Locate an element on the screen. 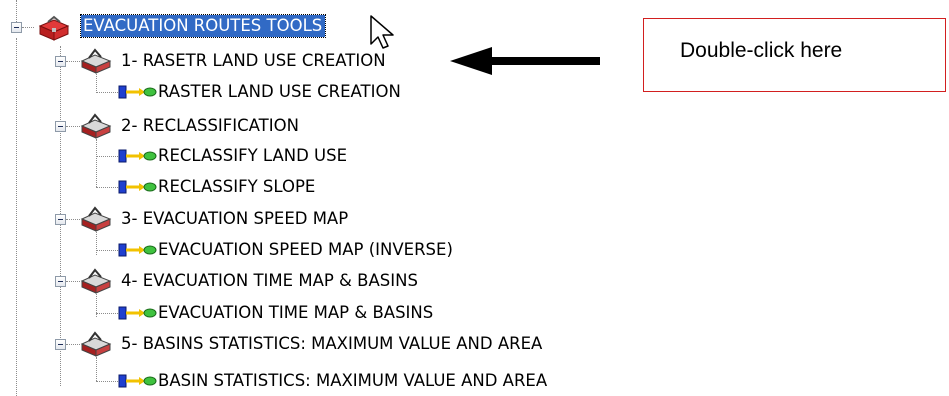 The height and width of the screenshot is (396, 949). toolset-3-label: 3- EVACUATION SPEED MAP is located at coordinates (234, 219).